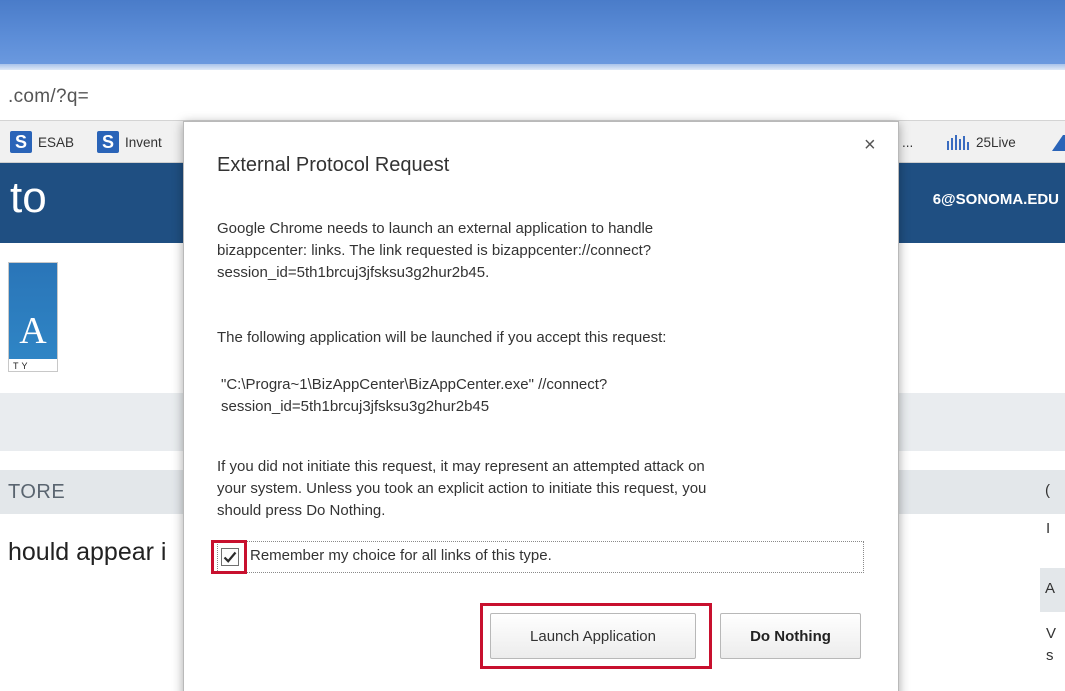  What do you see at coordinates (48, 97) in the screenshot?
I see `url-text: .com/?q=` at bounding box center [48, 97].